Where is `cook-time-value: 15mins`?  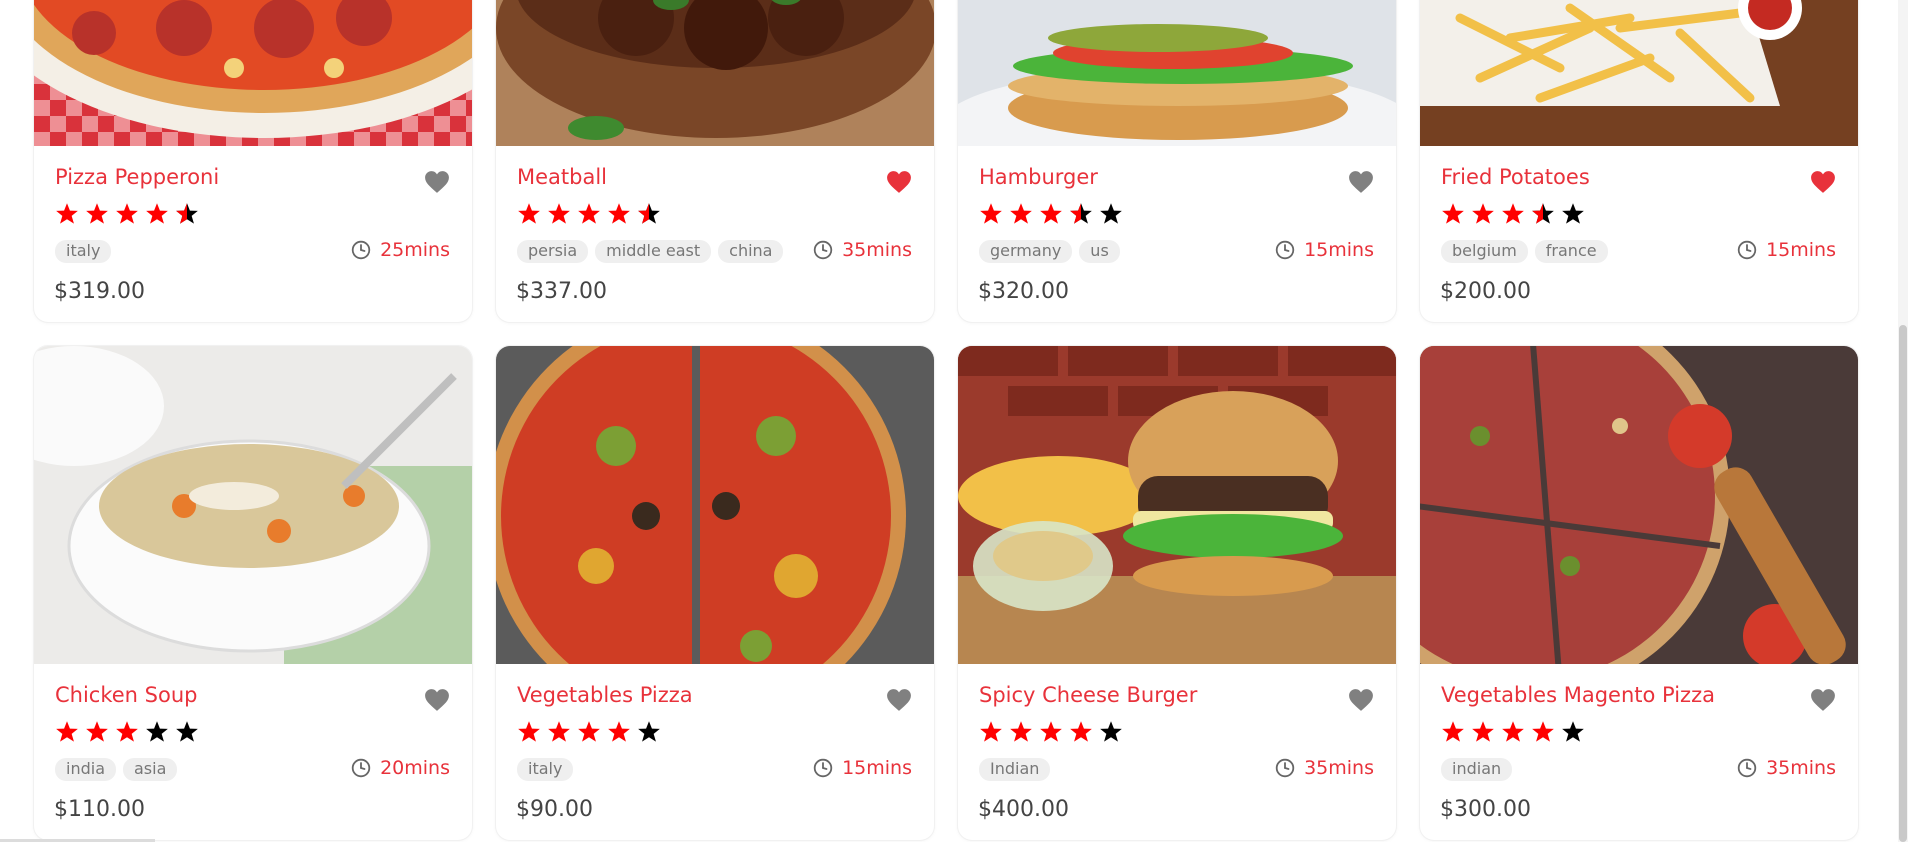 cook-time-value: 15mins is located at coordinates (877, 768).